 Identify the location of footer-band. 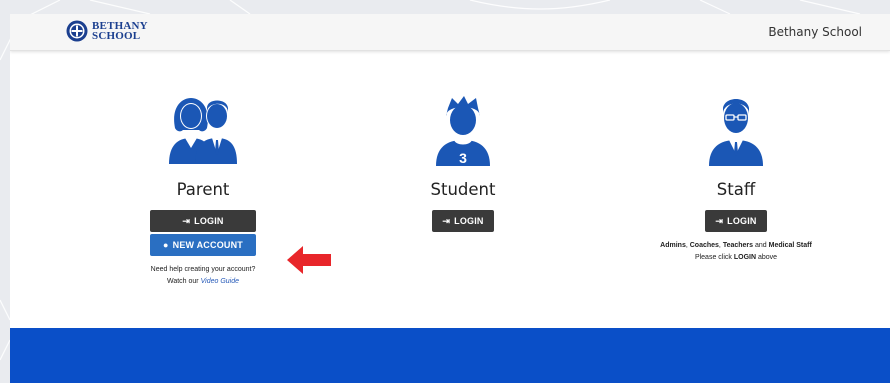
(450, 355).